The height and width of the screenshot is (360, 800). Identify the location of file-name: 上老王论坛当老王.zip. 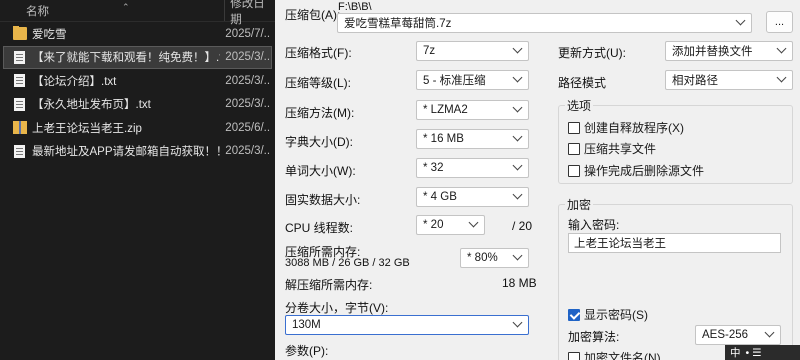
(87, 128).